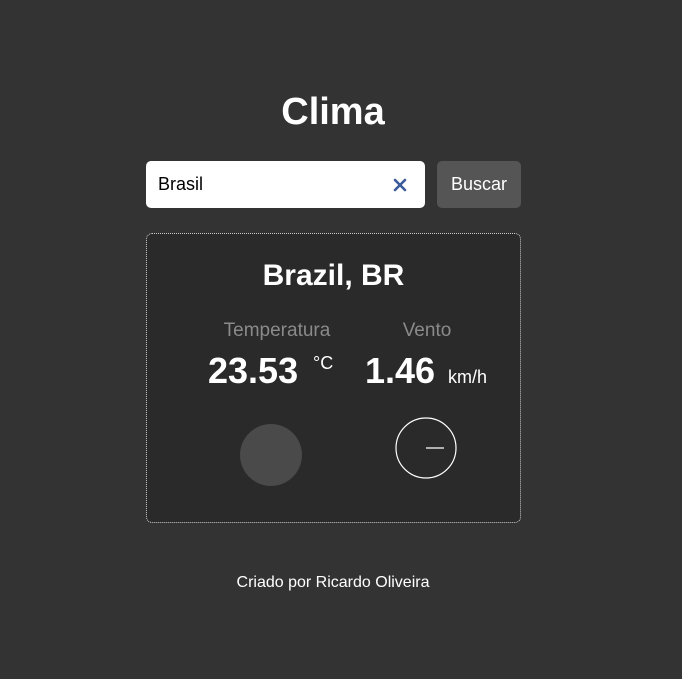  I want to click on wind-direction-icon, so click(426, 448).